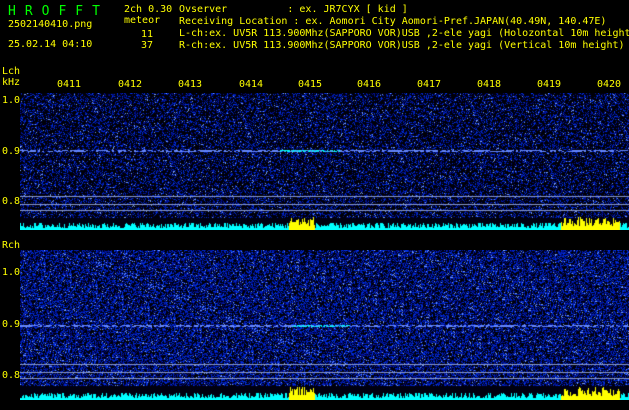  Describe the element at coordinates (130, 84) in the screenshot. I see `time-label-0412: 0412` at that location.